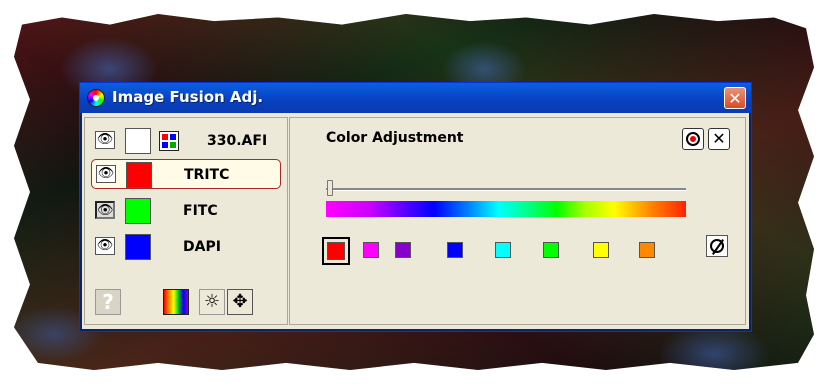  What do you see at coordinates (212, 302) in the screenshot?
I see `brightness-icon: ☼` at bounding box center [212, 302].